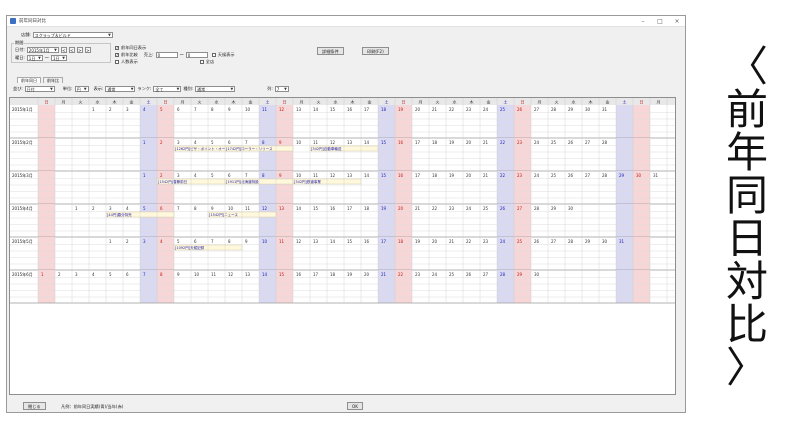  Describe the element at coordinates (384, 175) in the screenshot. I see `day-number: 15` at that location.